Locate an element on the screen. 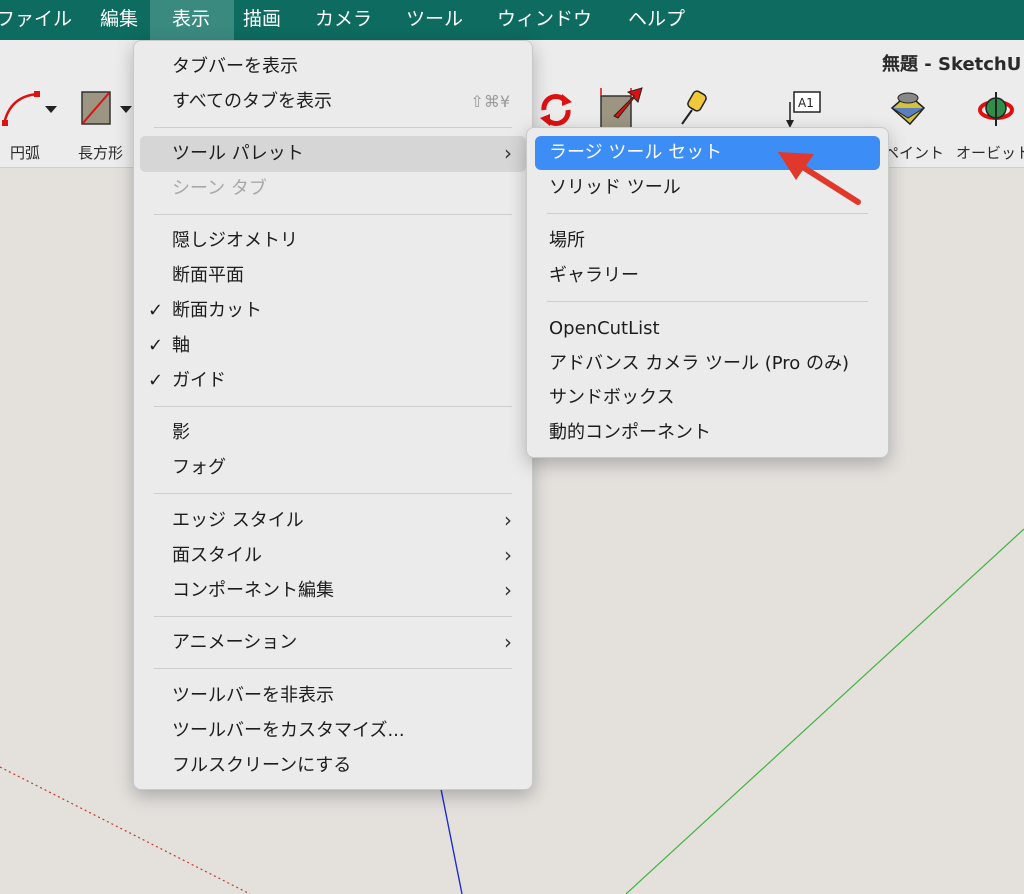 Image resolution: width=1024 pixels, height=894 pixels. rectangle-icon is located at coordinates (96, 108).